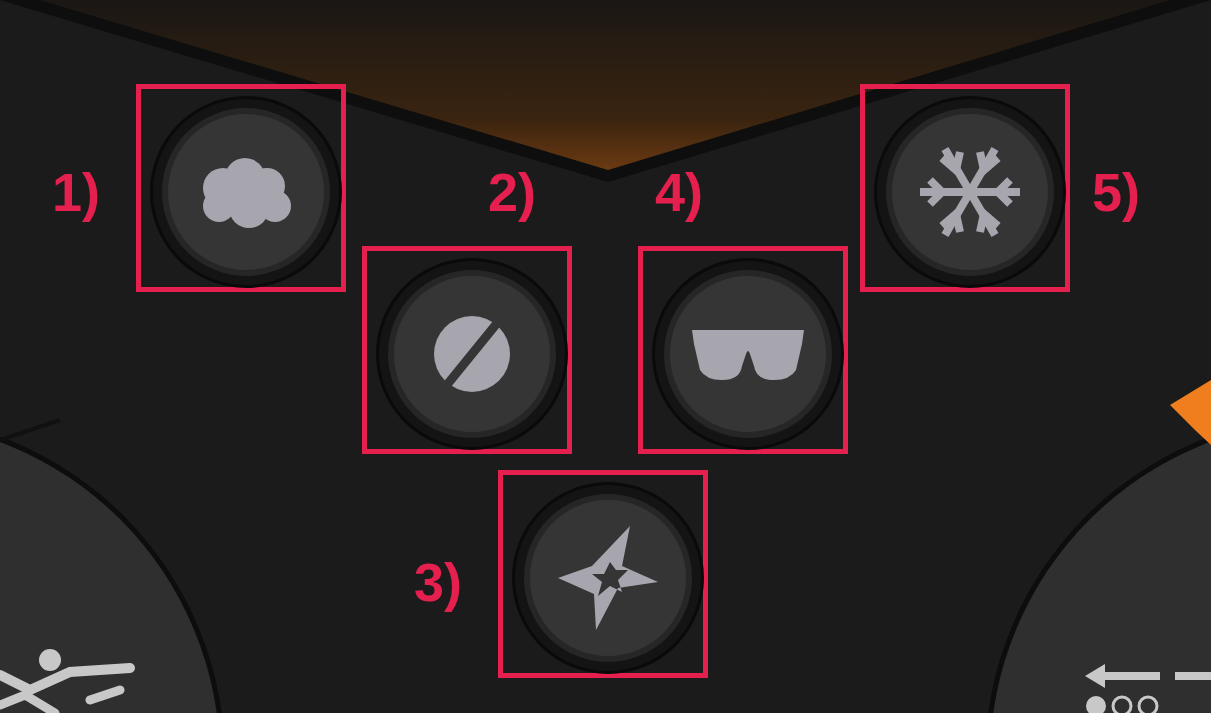 This screenshot has width=1211, height=713. I want to click on callout-number: 5), so click(1116, 192).